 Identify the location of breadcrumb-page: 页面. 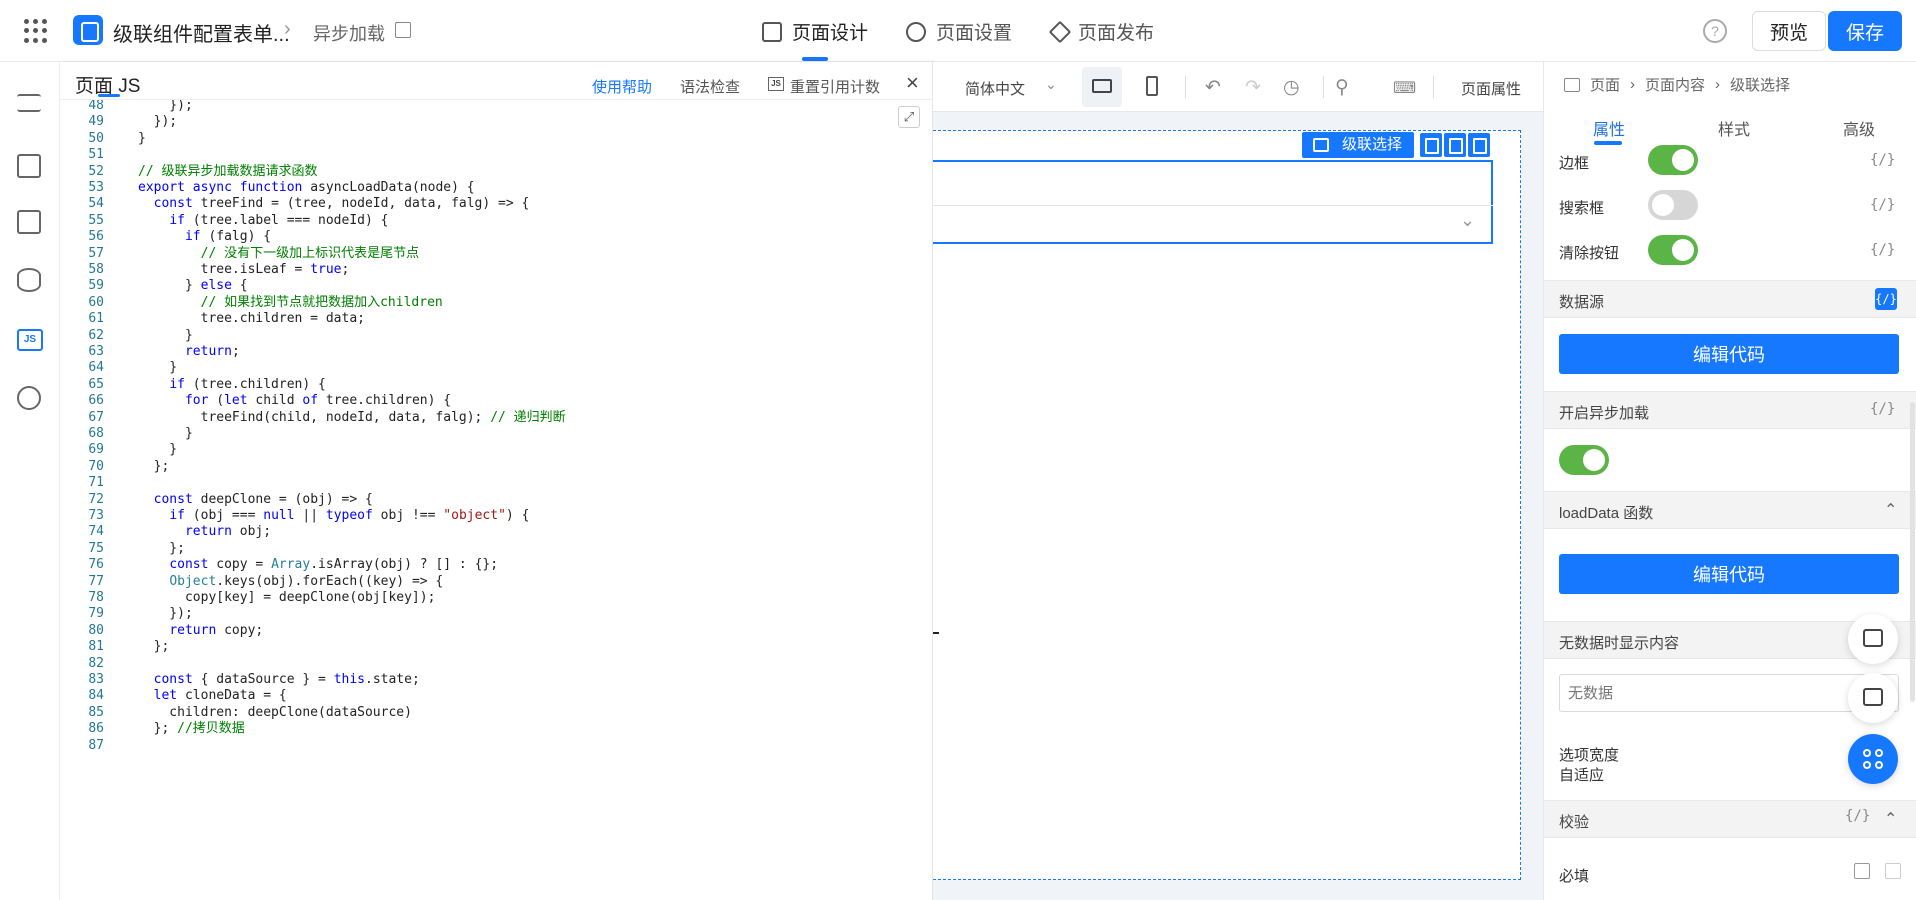
(1605, 84).